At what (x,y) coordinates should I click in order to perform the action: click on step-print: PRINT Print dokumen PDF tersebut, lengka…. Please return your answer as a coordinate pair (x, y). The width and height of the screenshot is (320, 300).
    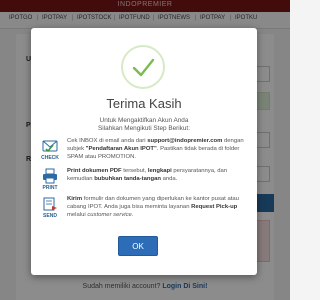
    Looking at the image, I should click on (144, 181).